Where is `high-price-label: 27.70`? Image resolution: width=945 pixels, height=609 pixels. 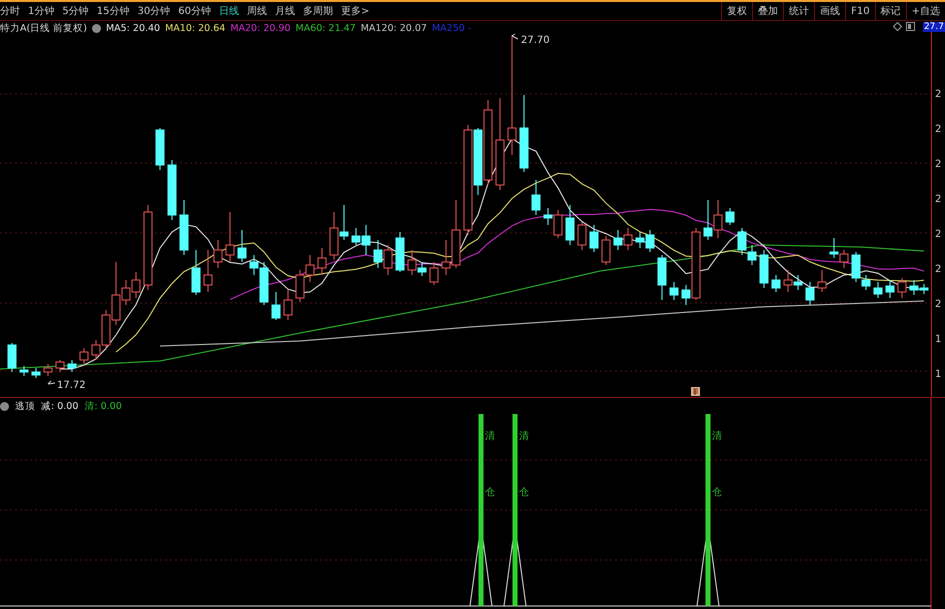
high-price-label: 27.70 is located at coordinates (535, 40).